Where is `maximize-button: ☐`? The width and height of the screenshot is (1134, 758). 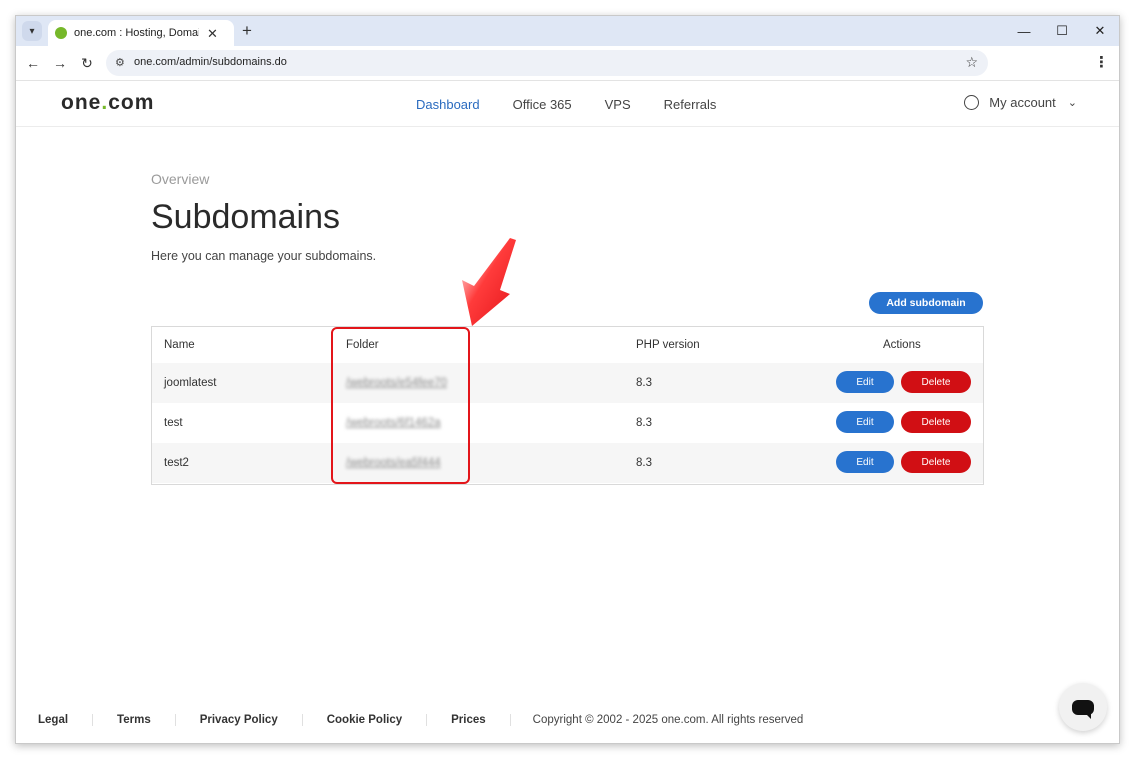 maximize-button: ☐ is located at coordinates (1062, 31).